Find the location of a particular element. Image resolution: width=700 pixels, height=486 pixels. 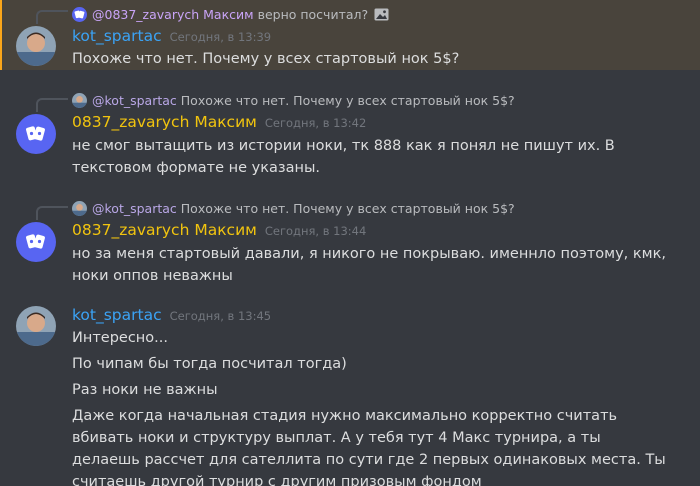

message-line: По чипам бы тогда посчитал тогда) is located at coordinates (209, 364).